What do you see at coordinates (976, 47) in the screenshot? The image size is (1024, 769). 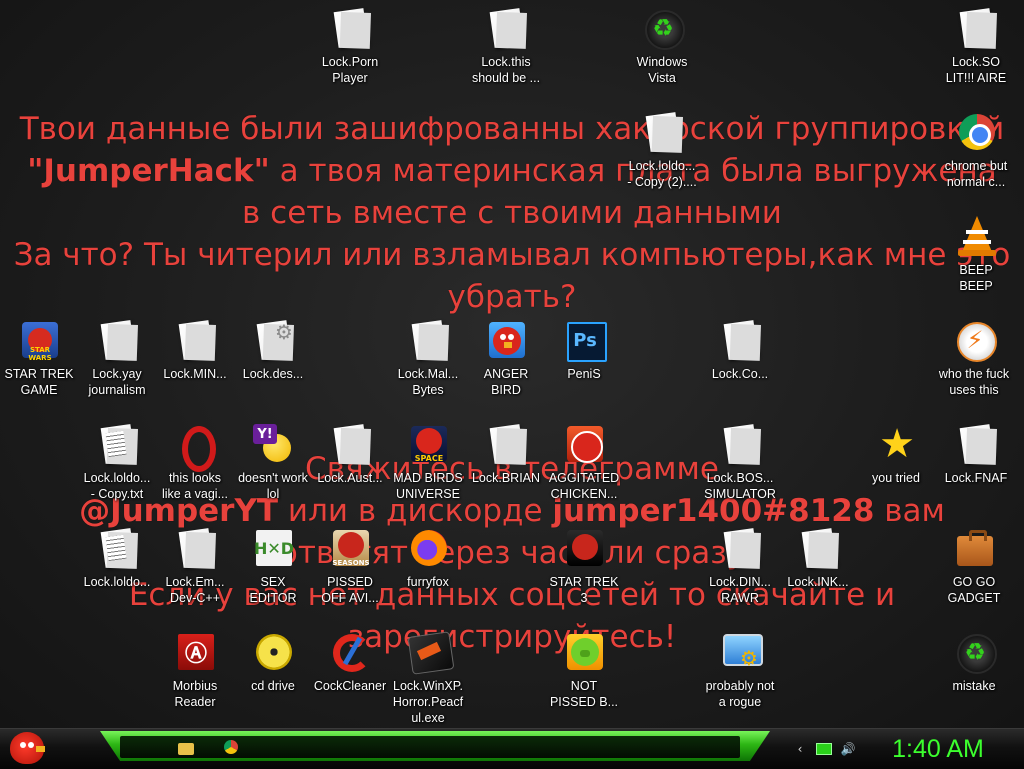 I see `desktop-icon-lock-so-lit-aire: Lock.SO LIT!!! AIRE` at bounding box center [976, 47].